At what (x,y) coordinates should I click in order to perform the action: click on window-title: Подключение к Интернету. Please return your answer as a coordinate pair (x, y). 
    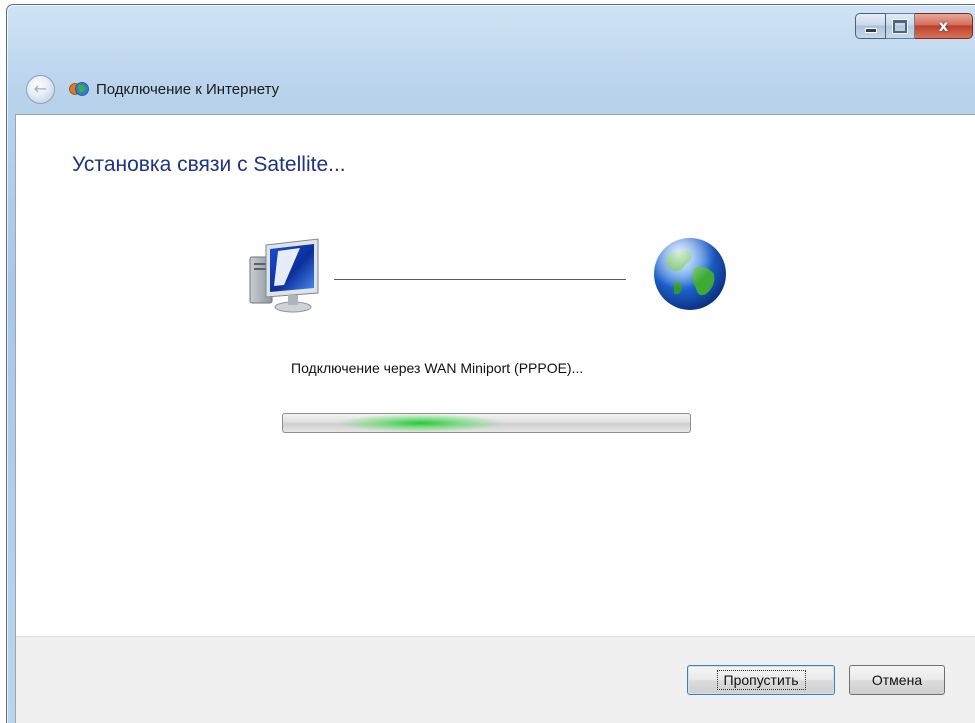
    Looking at the image, I should click on (188, 89).